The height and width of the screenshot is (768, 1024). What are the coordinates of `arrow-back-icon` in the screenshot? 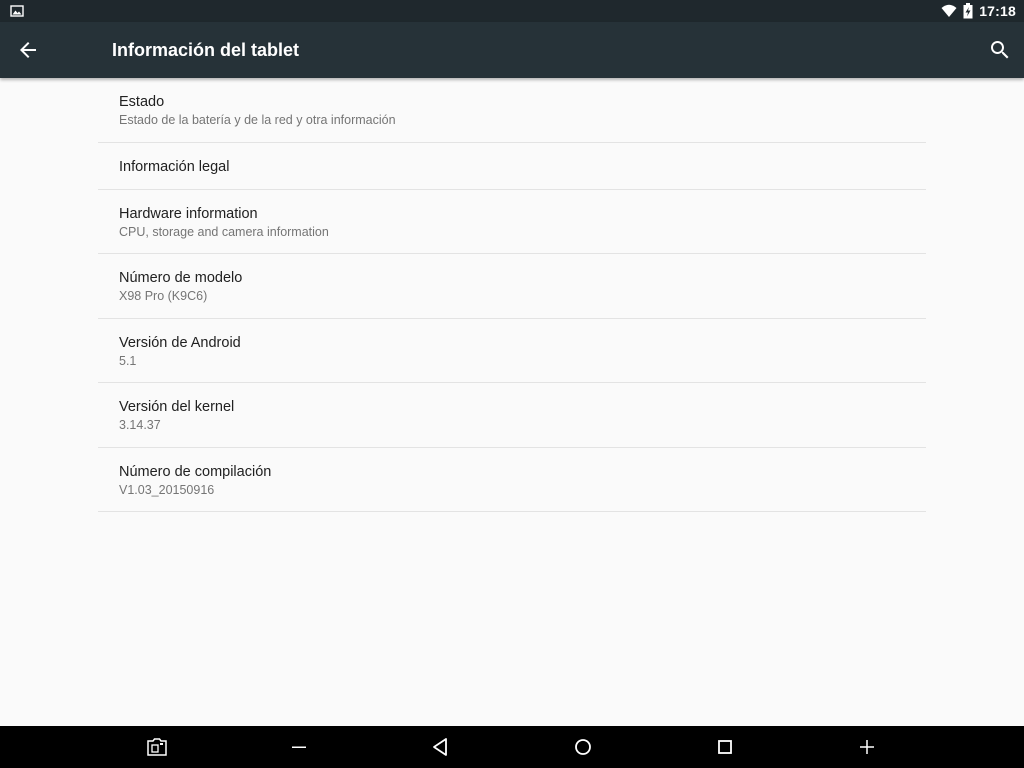 It's located at (28, 50).